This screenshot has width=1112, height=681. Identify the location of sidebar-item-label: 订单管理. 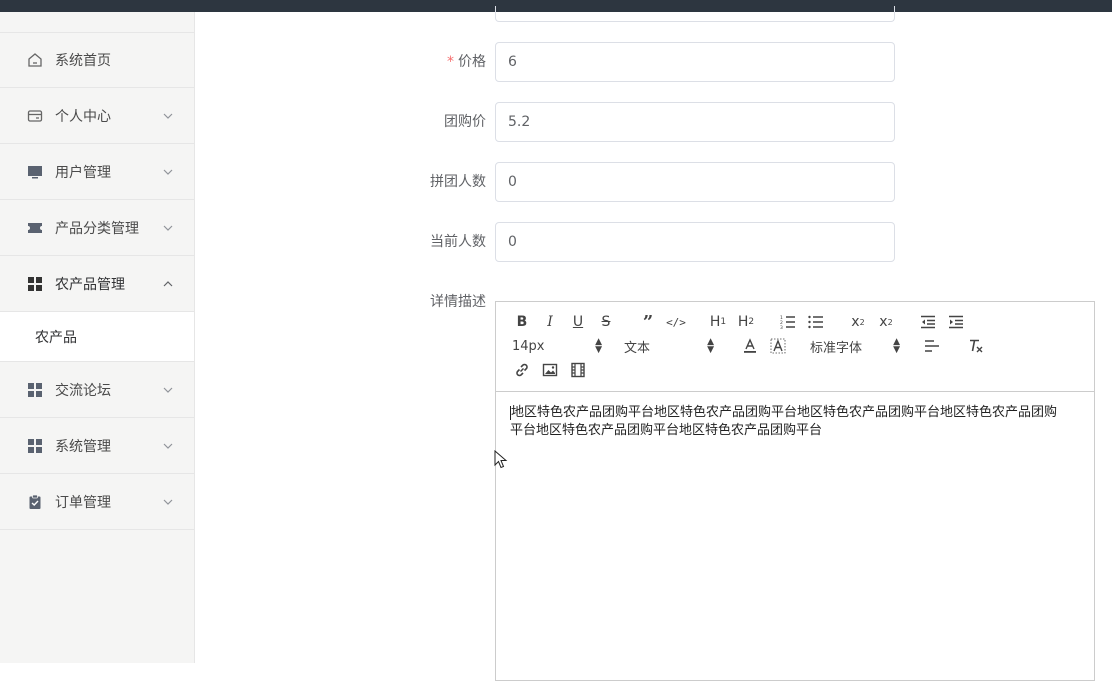
(83, 502).